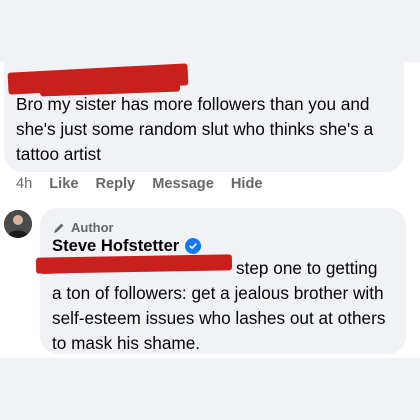  I want to click on avatar-image, so click(18, 224).